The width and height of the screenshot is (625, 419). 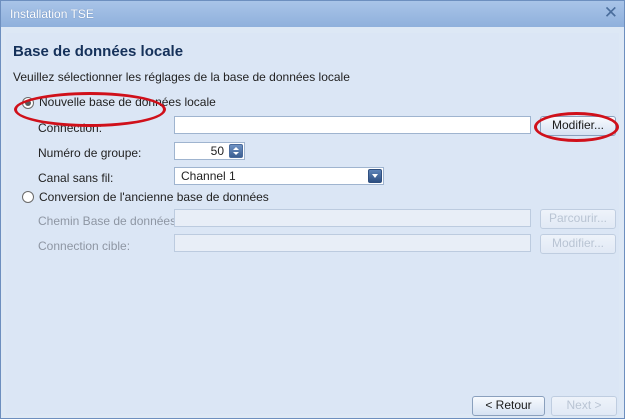 What do you see at coordinates (611, 13) in the screenshot?
I see `close-icon: ✕` at bounding box center [611, 13].